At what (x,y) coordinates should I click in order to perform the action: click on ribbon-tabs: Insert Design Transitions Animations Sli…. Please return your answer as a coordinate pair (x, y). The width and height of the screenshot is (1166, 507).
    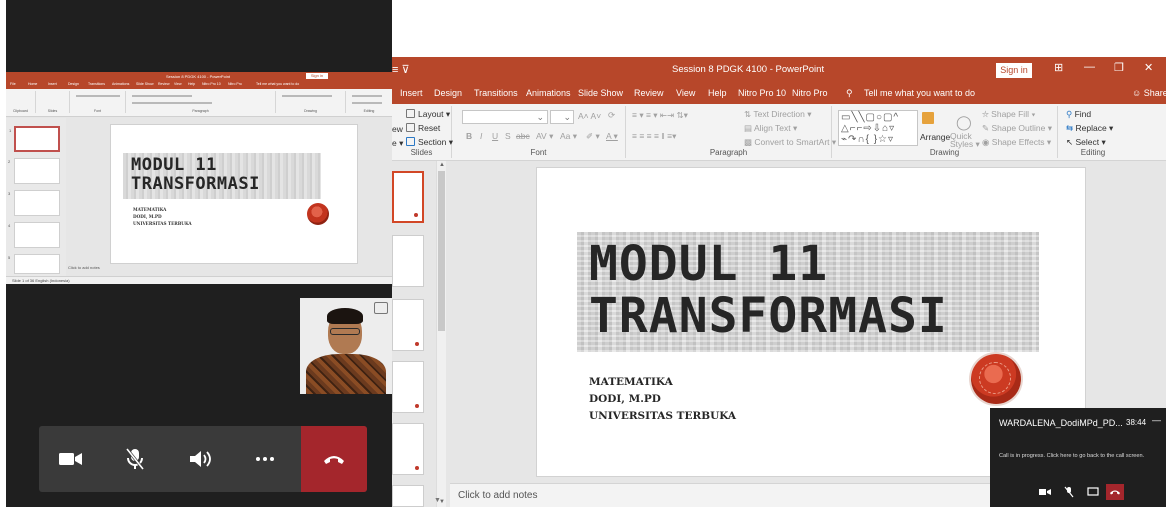
    Looking at the image, I should click on (779, 94).